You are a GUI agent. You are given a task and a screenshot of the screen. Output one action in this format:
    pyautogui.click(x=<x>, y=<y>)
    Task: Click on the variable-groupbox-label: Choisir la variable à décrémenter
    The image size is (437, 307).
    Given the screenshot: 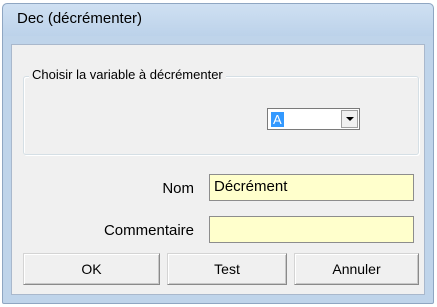 What is the action you would take?
    pyautogui.click(x=127, y=74)
    